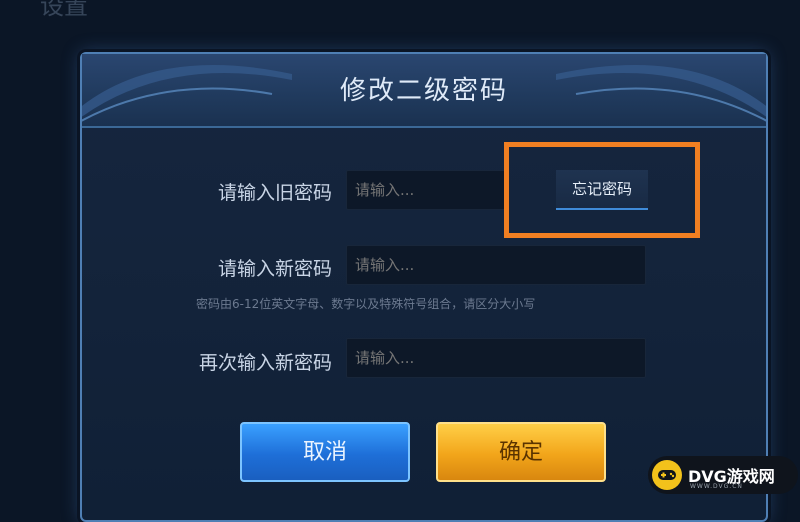  I want to click on old-password-label: 请输入旧密码, so click(274, 193).